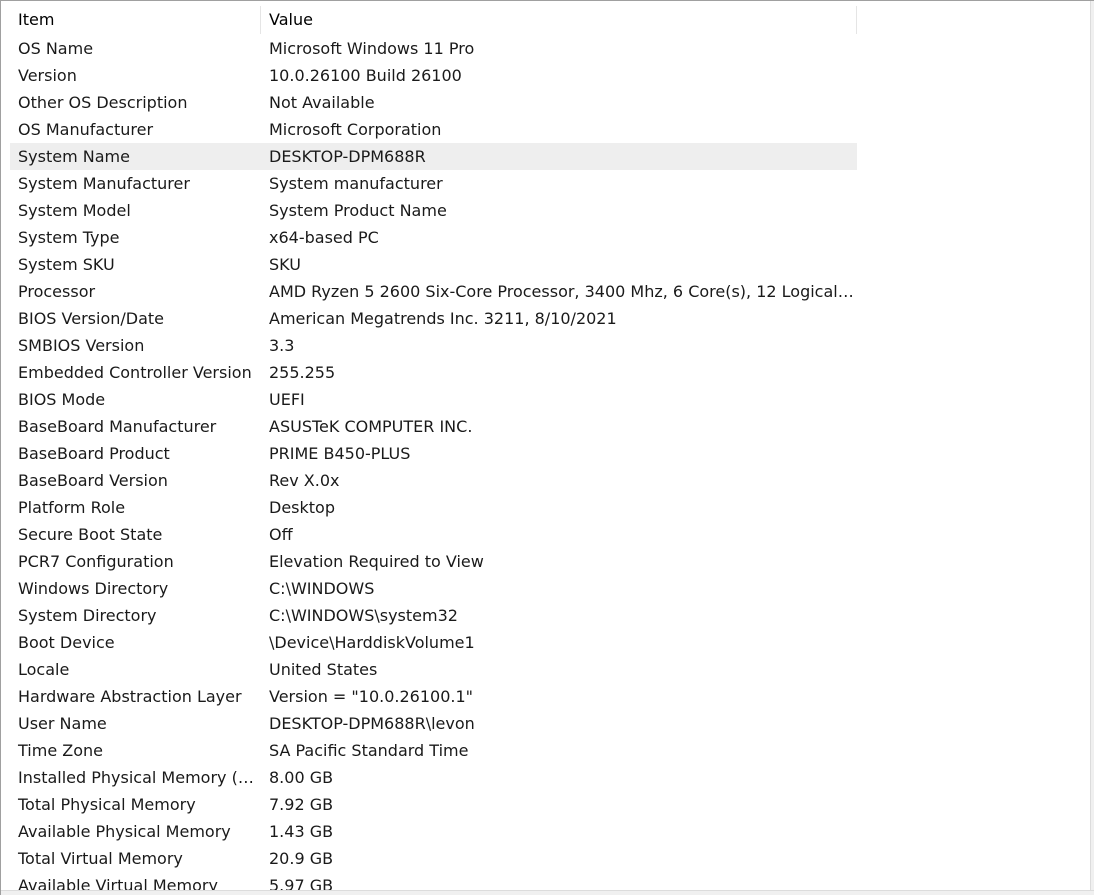 This screenshot has height=895, width=1094. What do you see at coordinates (66, 264) in the screenshot?
I see `row-item-cell: System SKU` at bounding box center [66, 264].